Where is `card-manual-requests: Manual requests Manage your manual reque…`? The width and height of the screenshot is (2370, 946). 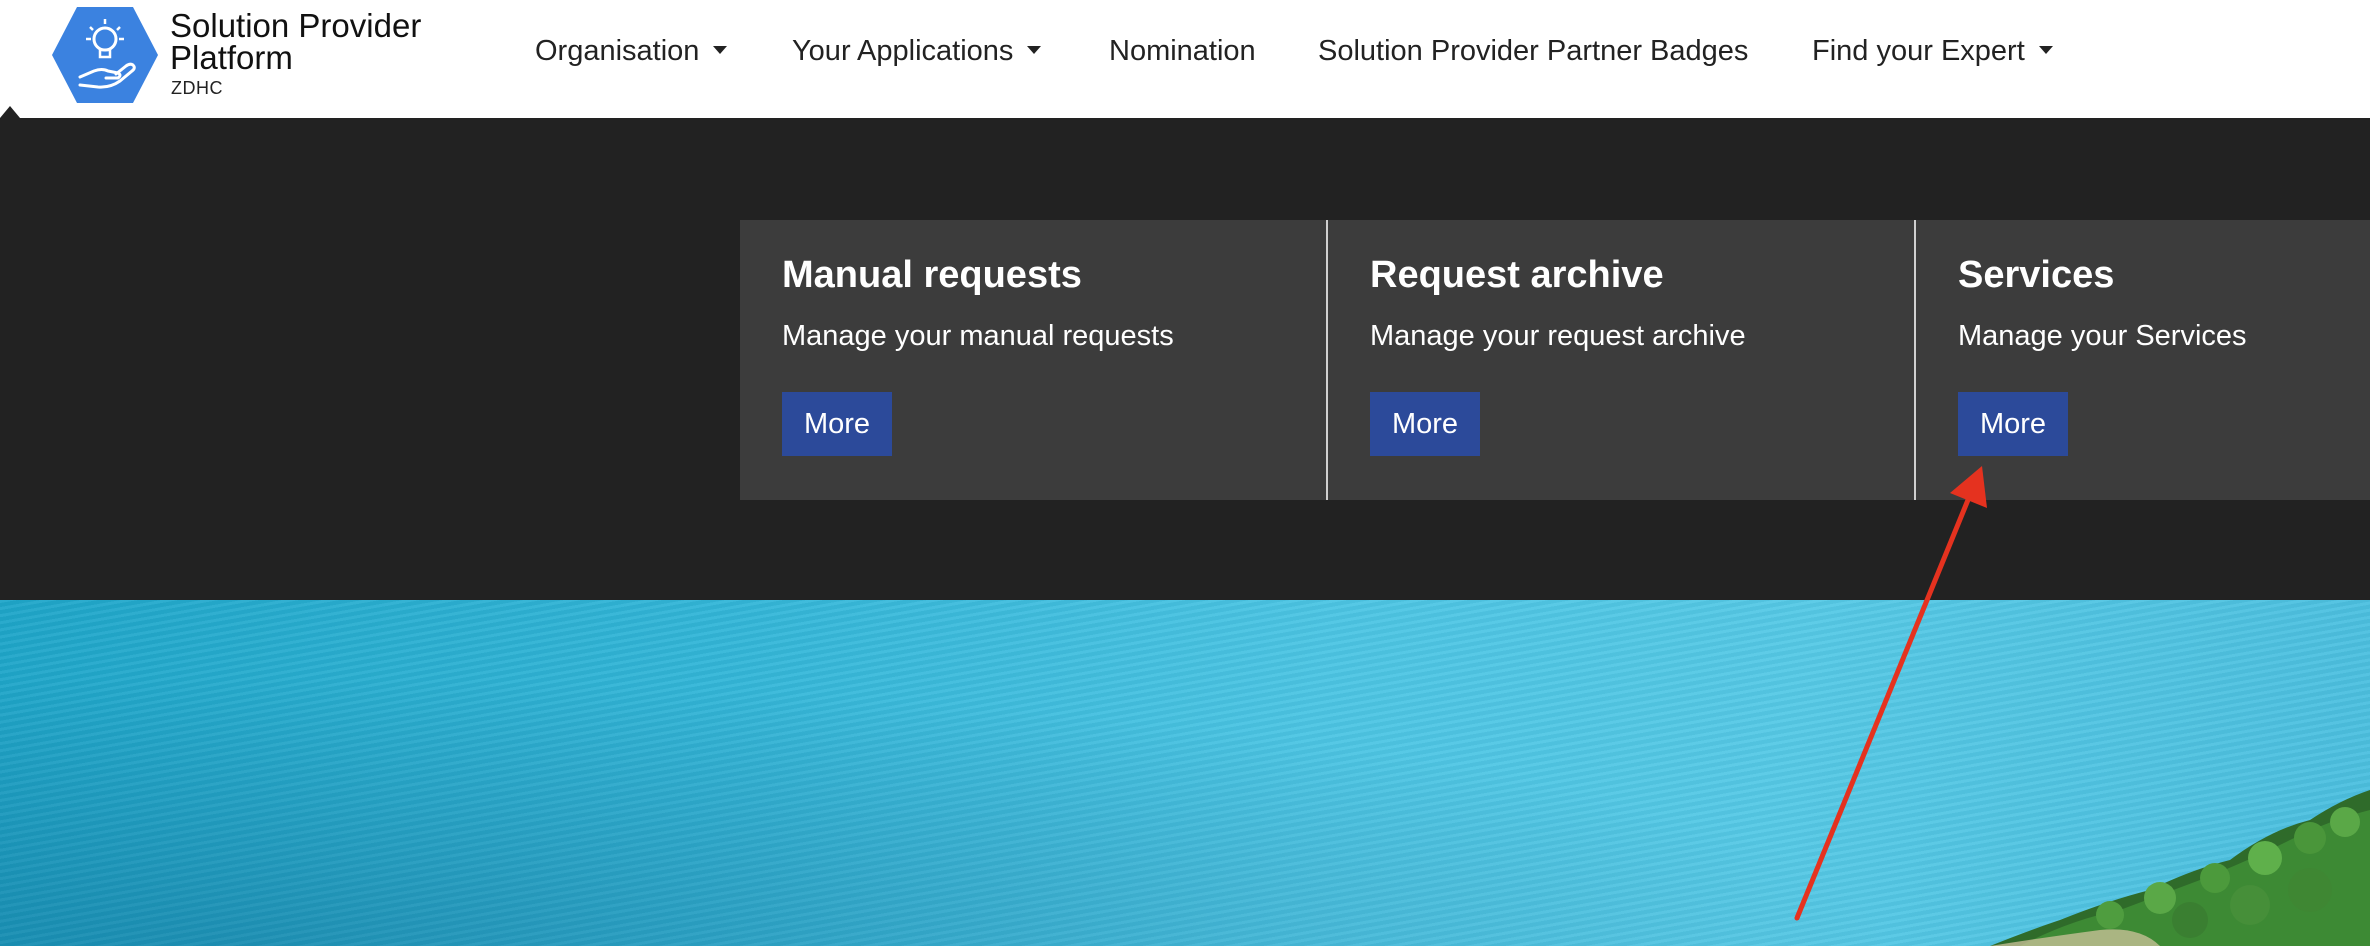 card-manual-requests: Manual requests Manage your manual reque… is located at coordinates (1033, 360).